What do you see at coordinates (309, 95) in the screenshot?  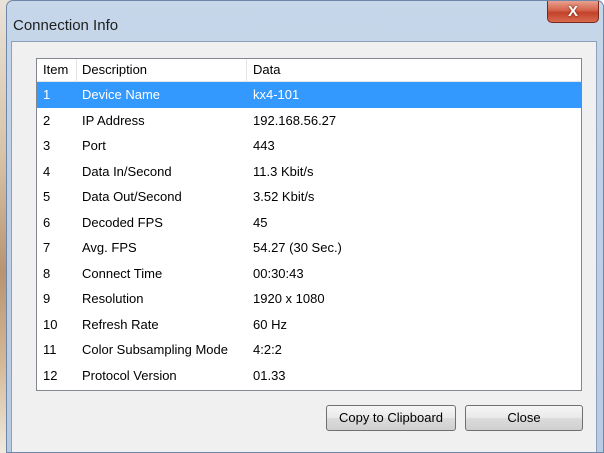 I see `table-row: 1 Device Name kx4-101` at bounding box center [309, 95].